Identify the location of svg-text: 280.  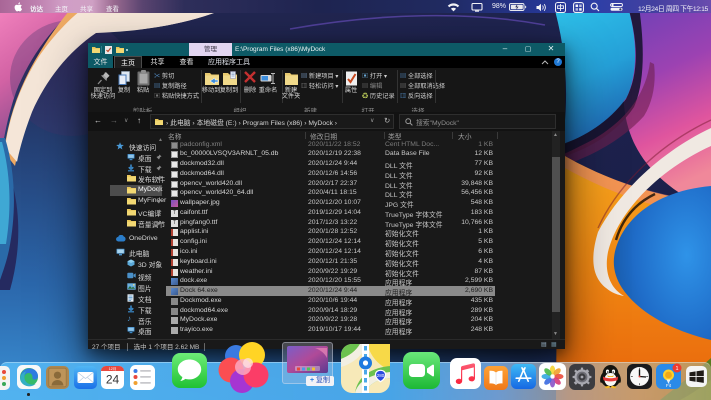
(381, 375).